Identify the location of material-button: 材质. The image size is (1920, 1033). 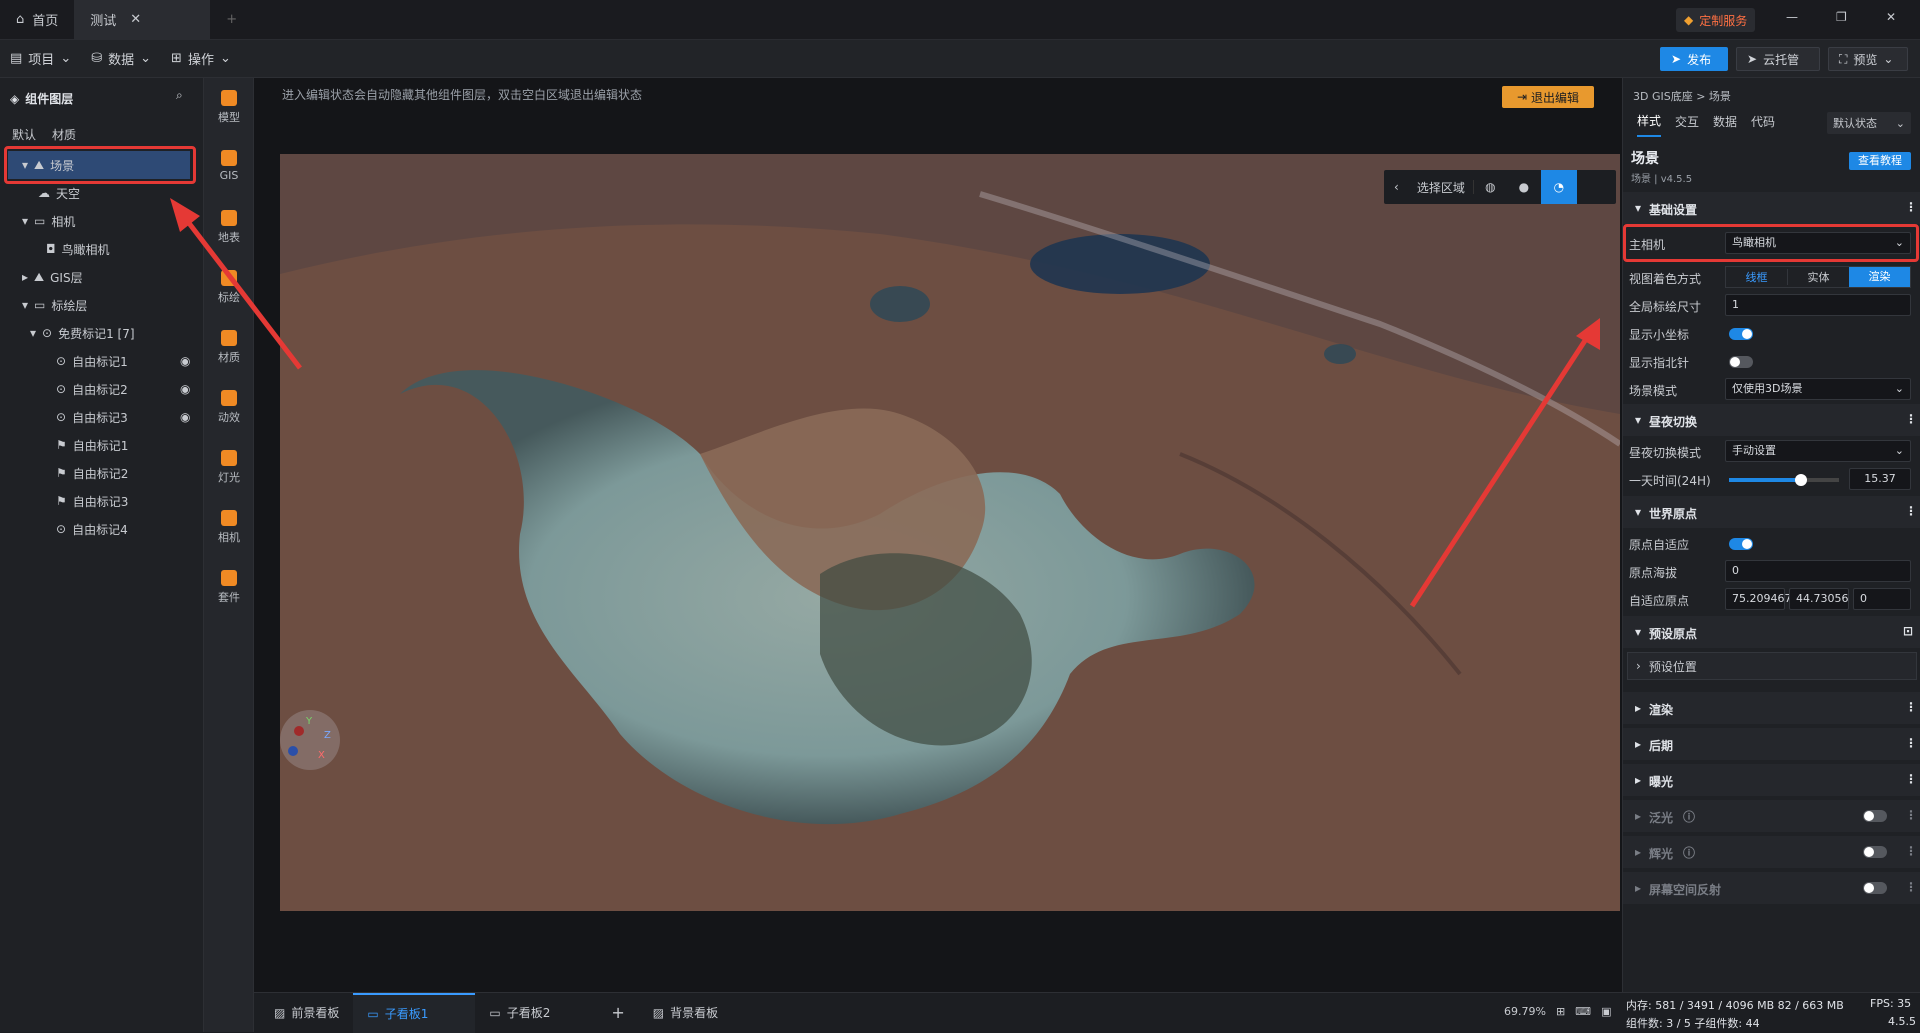
(229, 347).